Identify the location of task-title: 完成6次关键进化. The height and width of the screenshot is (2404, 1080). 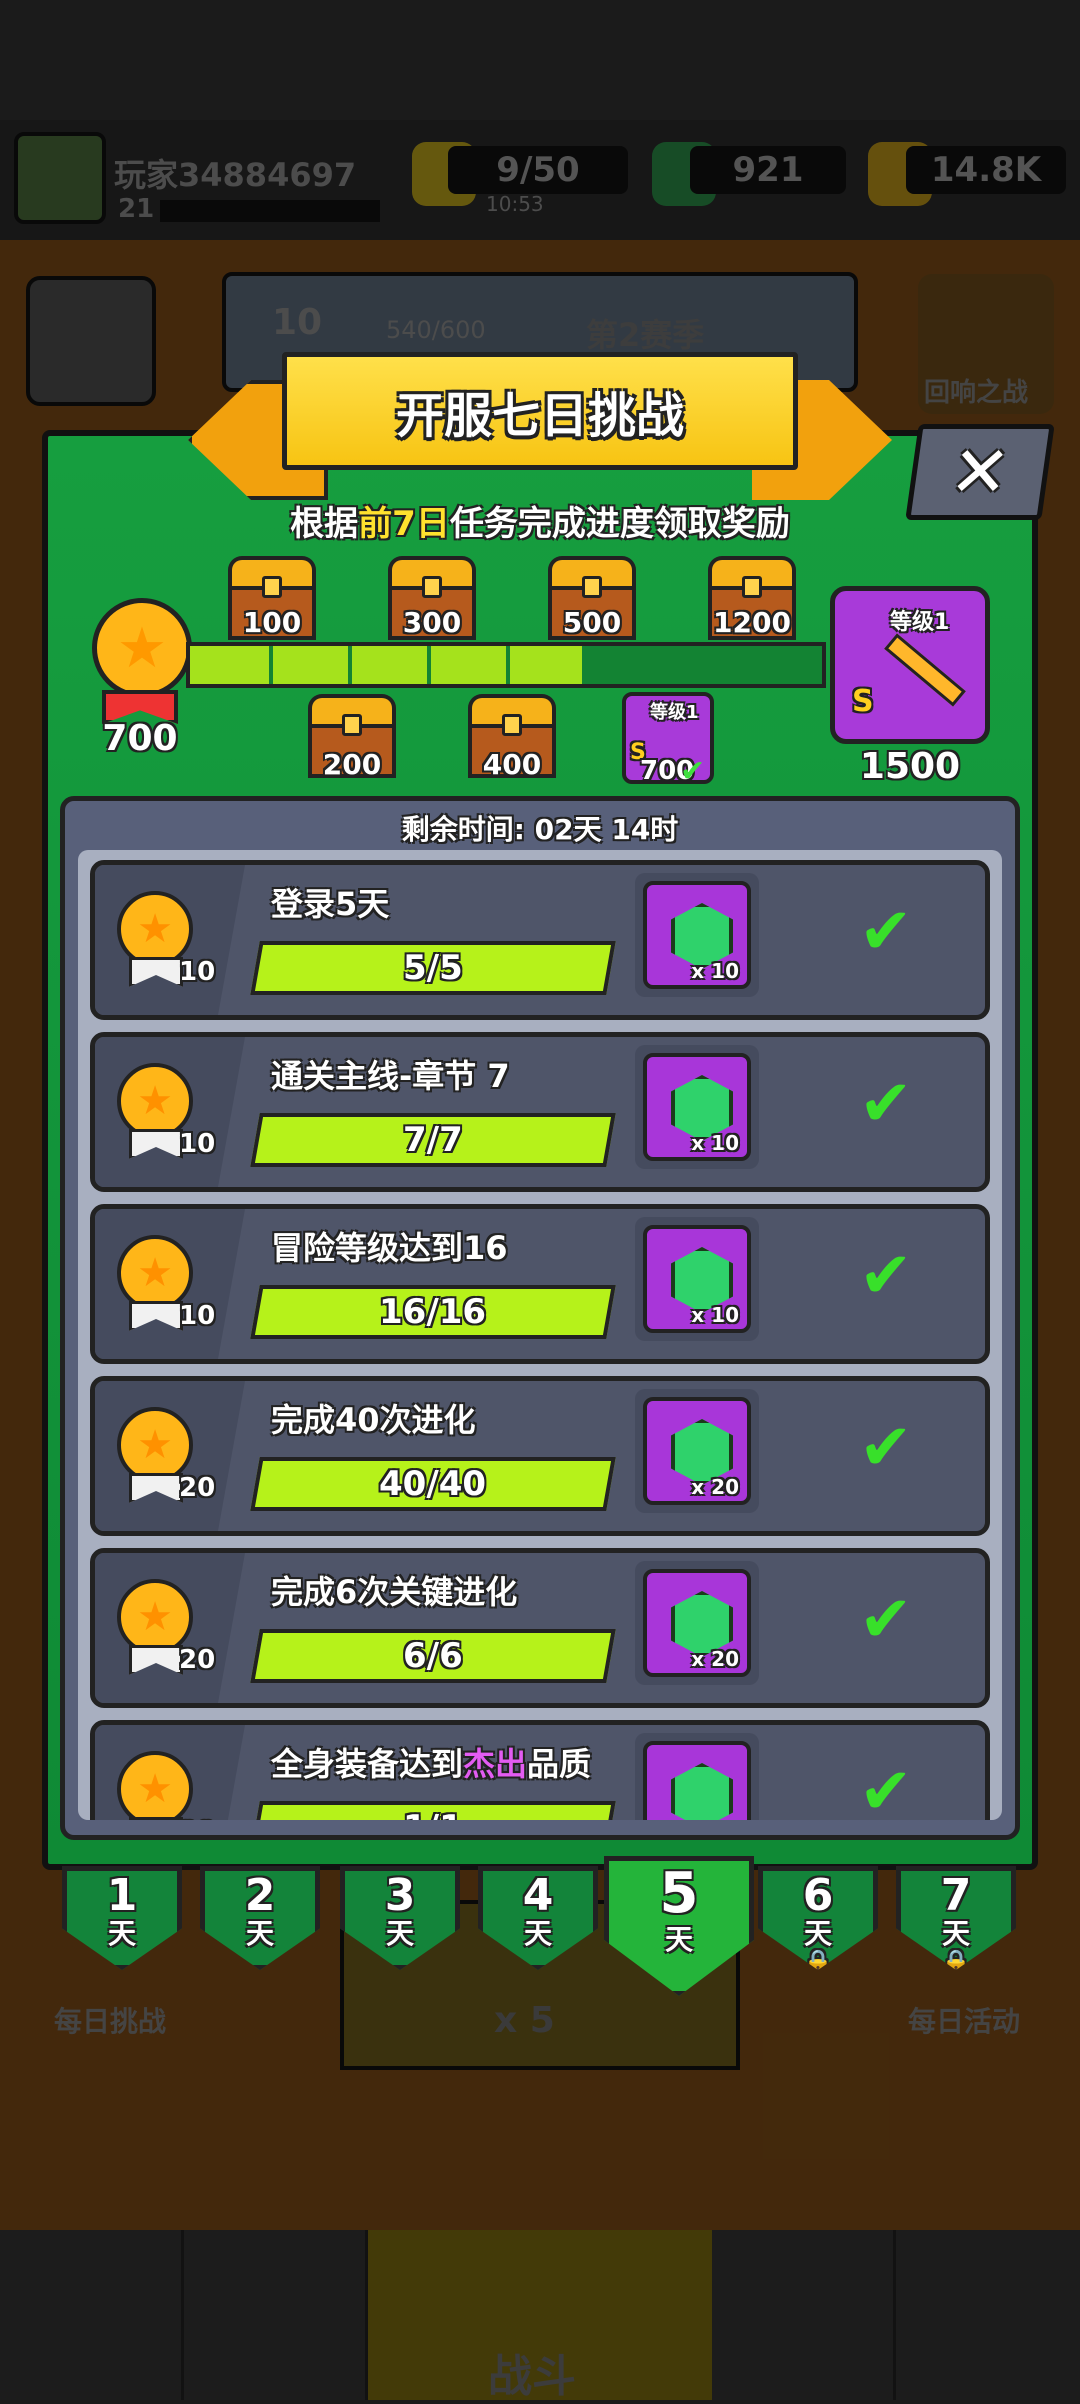
(394, 1592).